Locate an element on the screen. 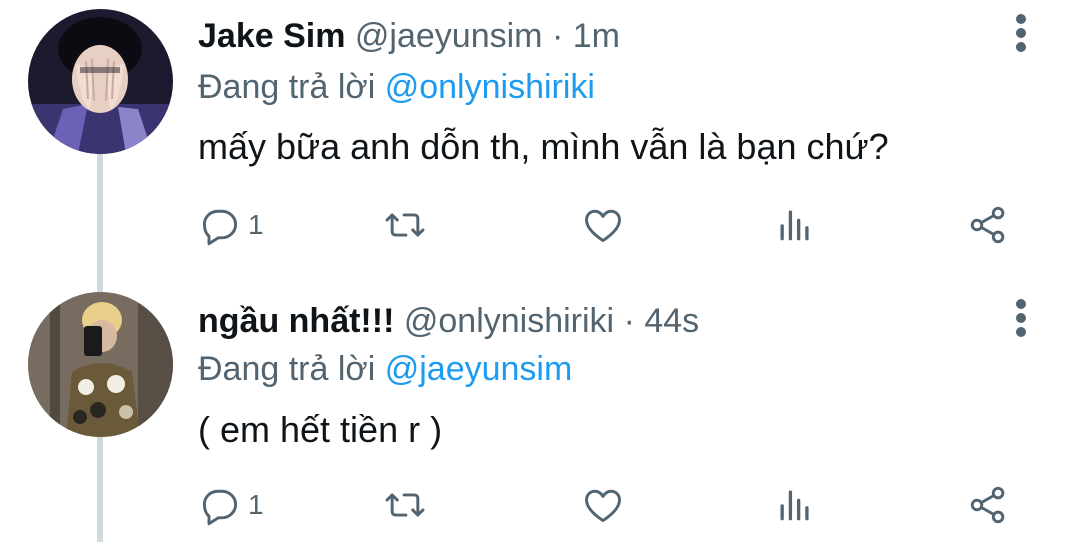 The image size is (1080, 542). replying-to-mention: @jaeyunsim is located at coordinates (479, 369).